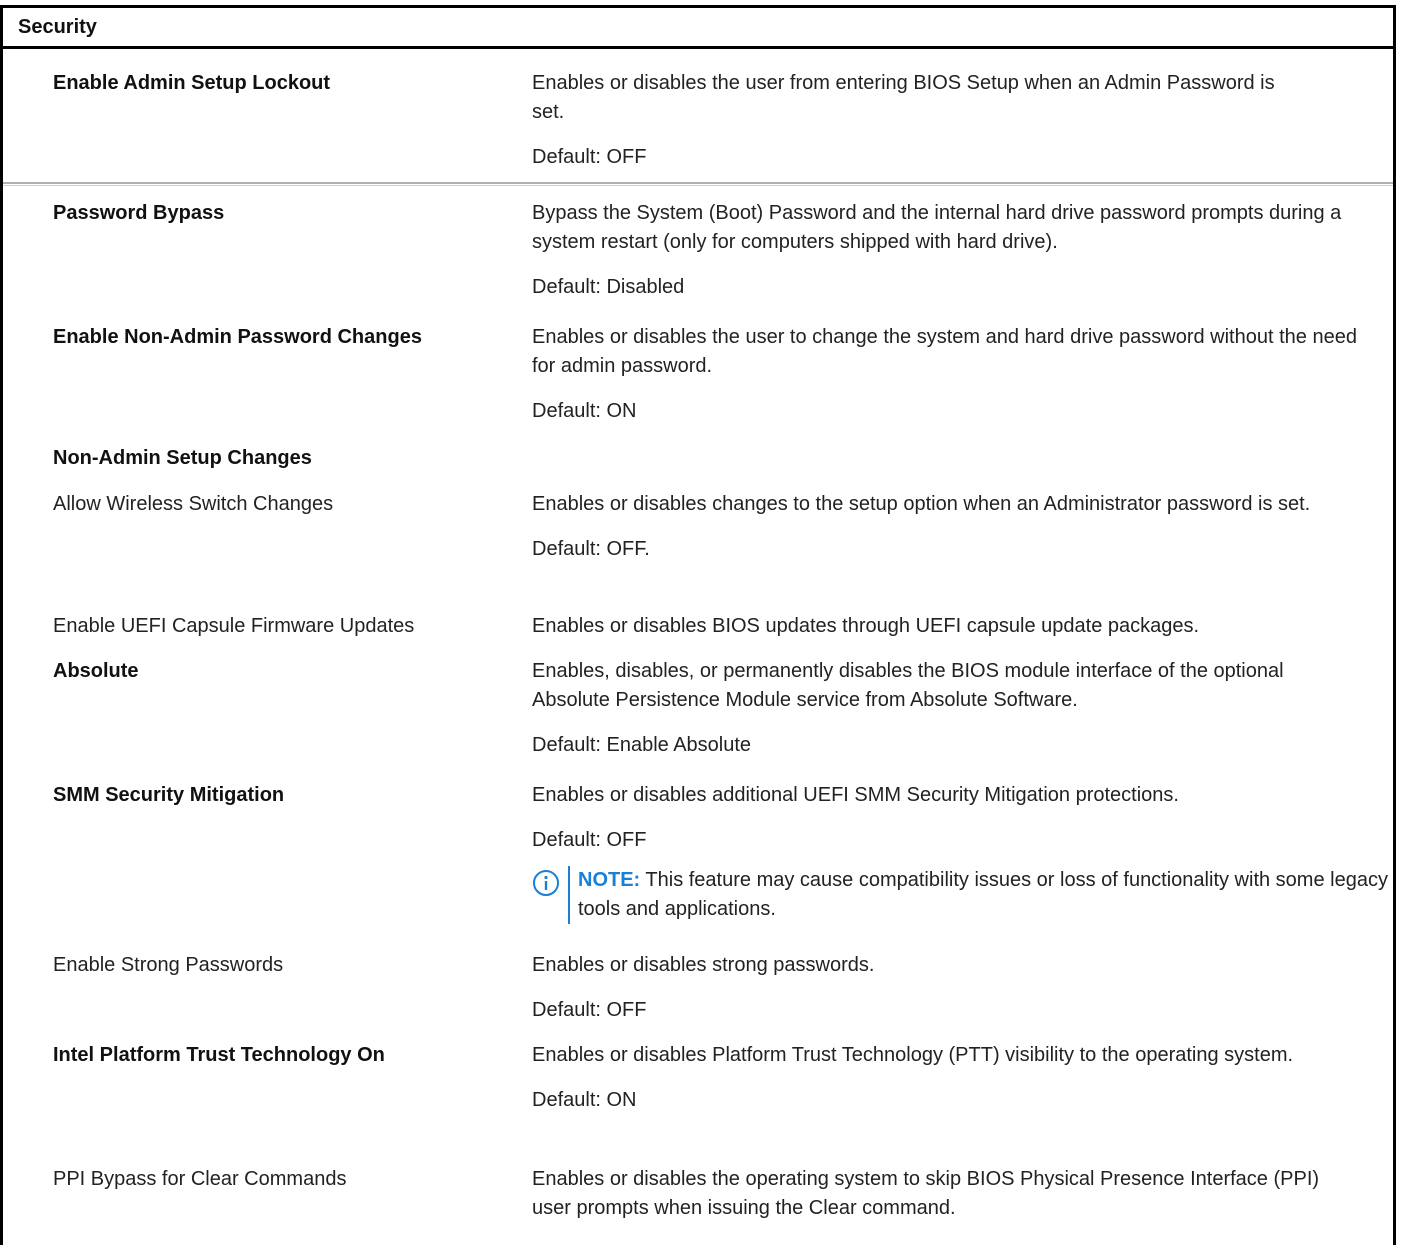  Describe the element at coordinates (193, 504) in the screenshot. I see `option-name: Allow Wireless Switch Changes` at that location.